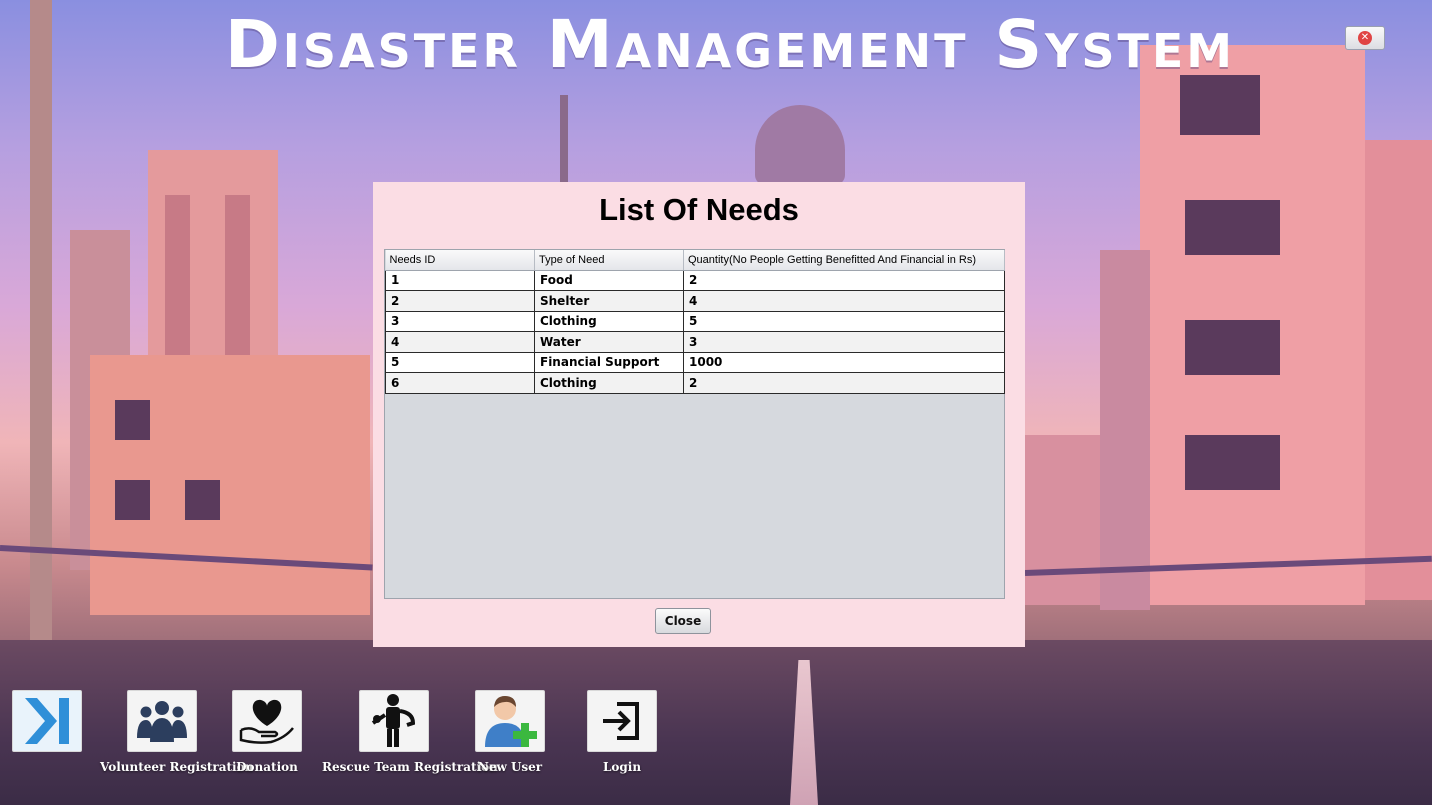 This screenshot has width=1432, height=805. I want to click on cell-need-id: 1, so click(460, 280).